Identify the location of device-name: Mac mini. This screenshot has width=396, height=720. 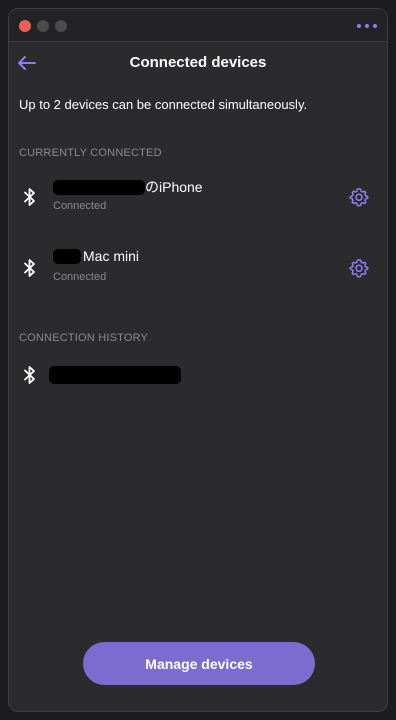
(96, 256).